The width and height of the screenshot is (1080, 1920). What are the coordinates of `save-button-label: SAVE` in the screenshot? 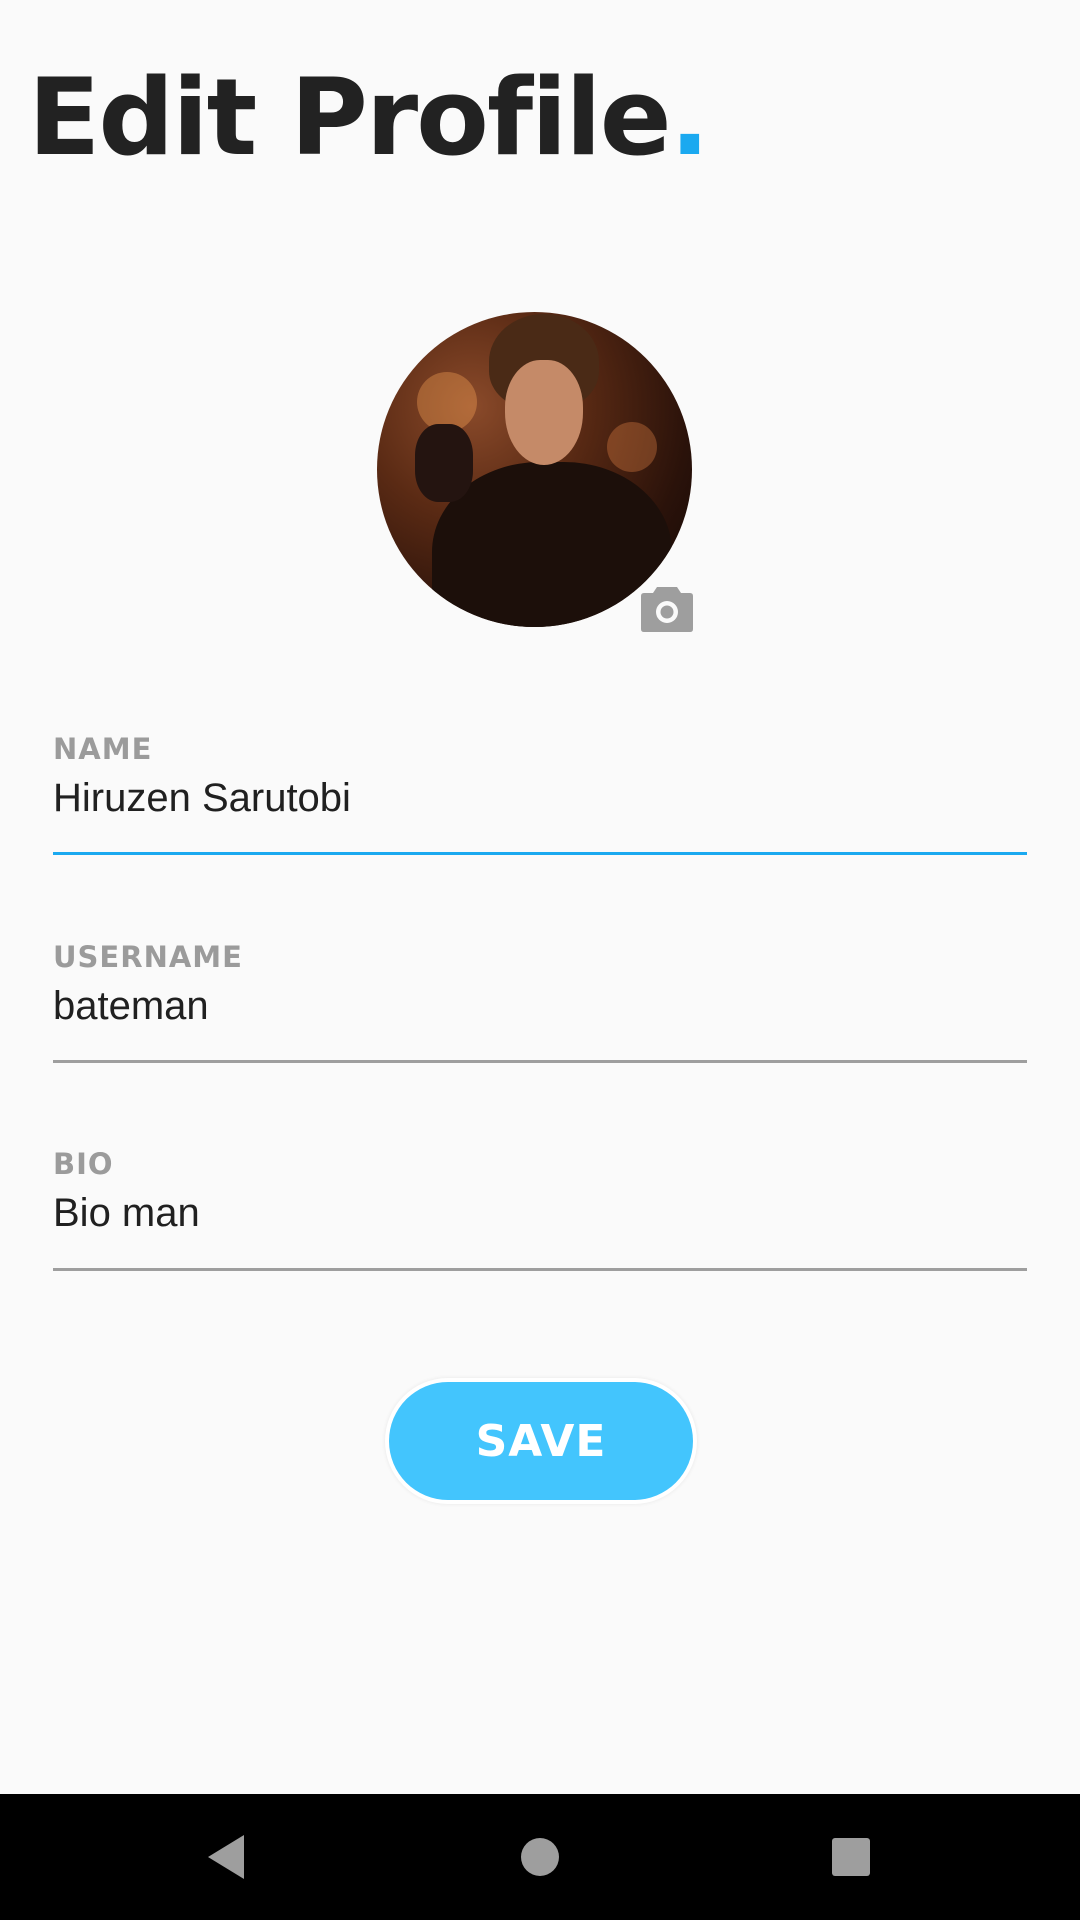 It's located at (541, 1441).